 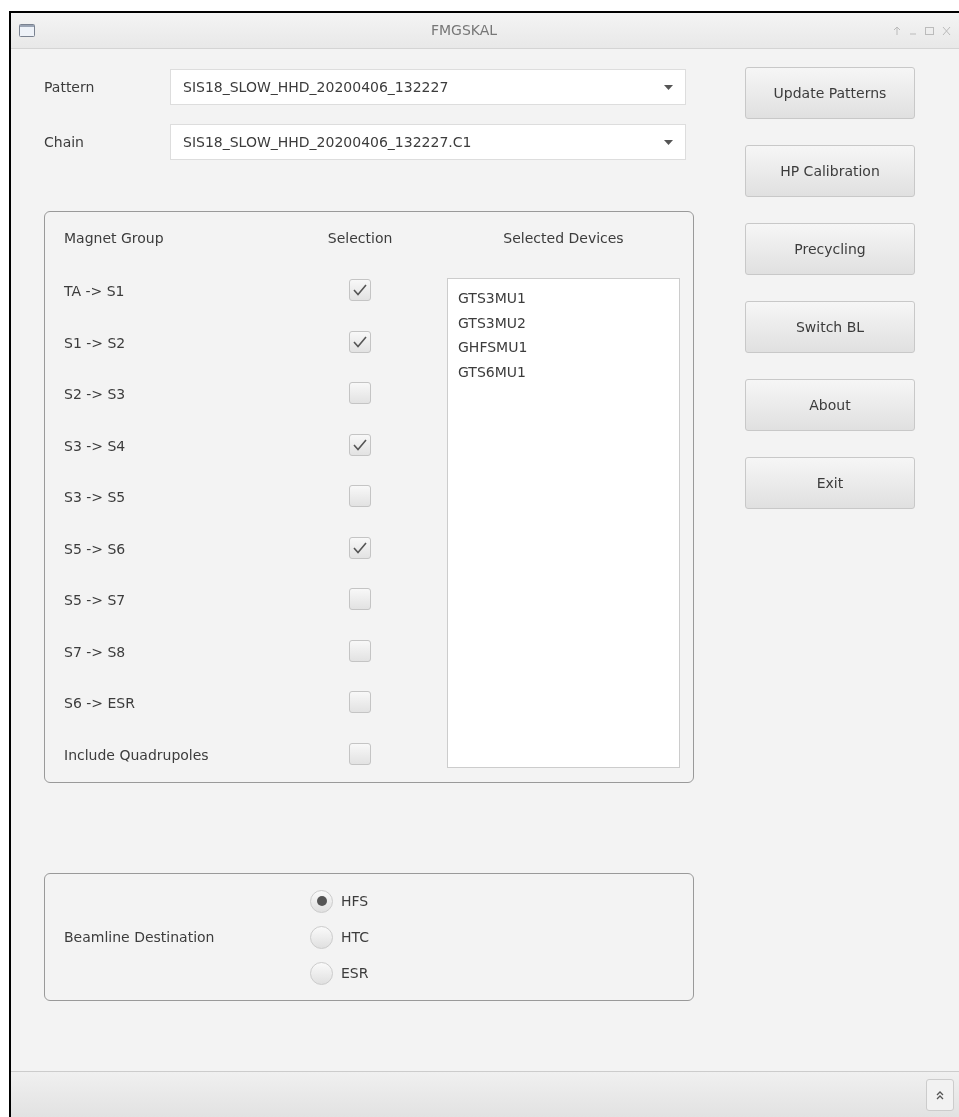 What do you see at coordinates (340, 937) in the screenshot?
I see `radio-option: HTC` at bounding box center [340, 937].